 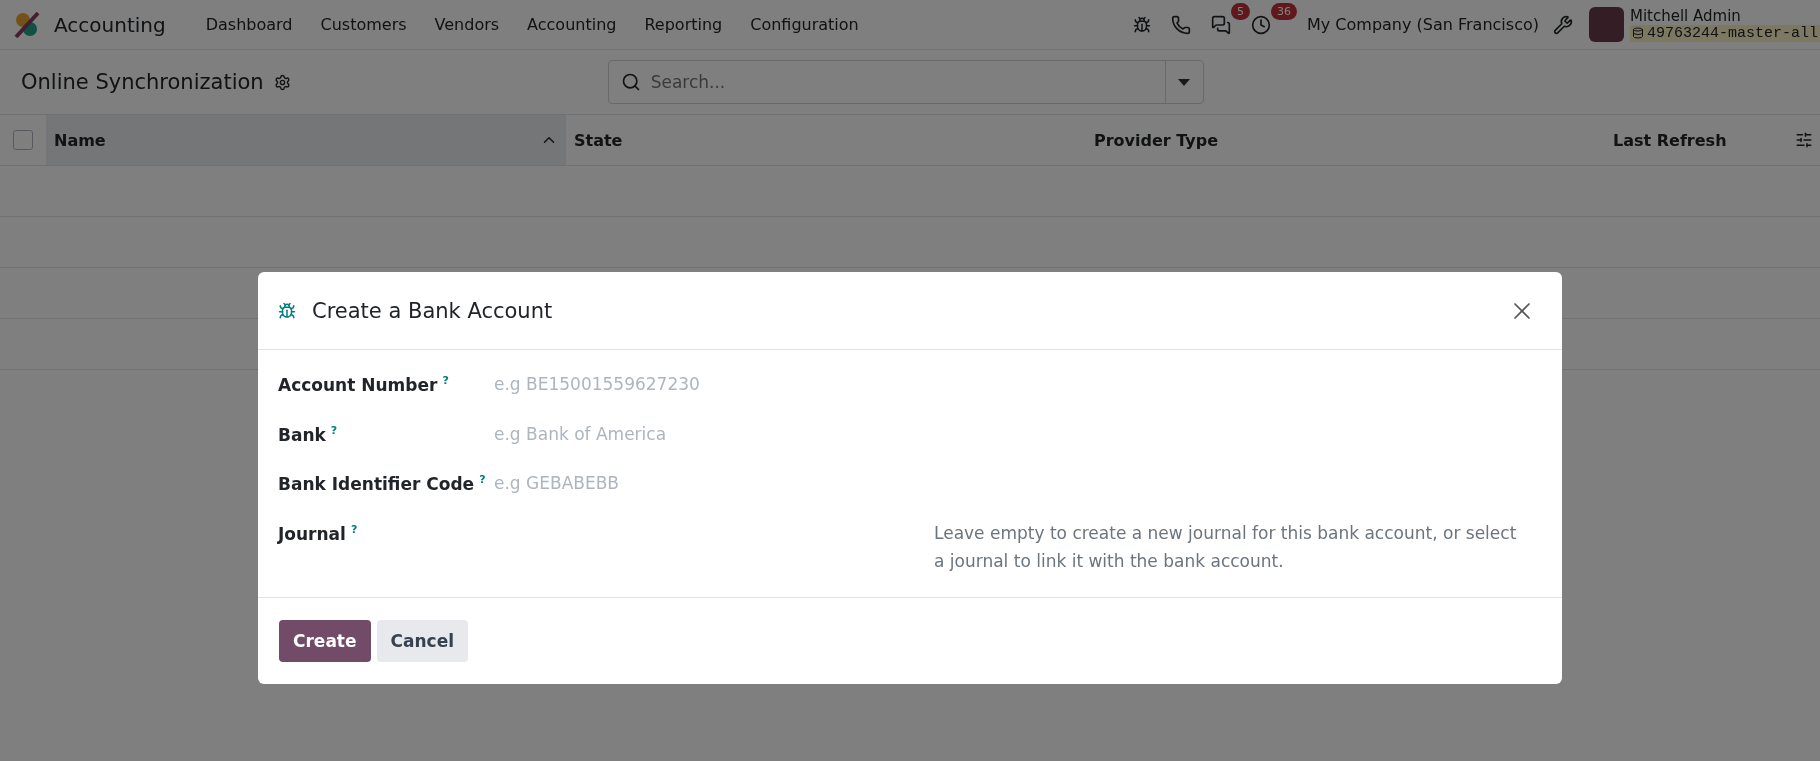 What do you see at coordinates (422, 641) in the screenshot?
I see `cancel-button: Cancel` at bounding box center [422, 641].